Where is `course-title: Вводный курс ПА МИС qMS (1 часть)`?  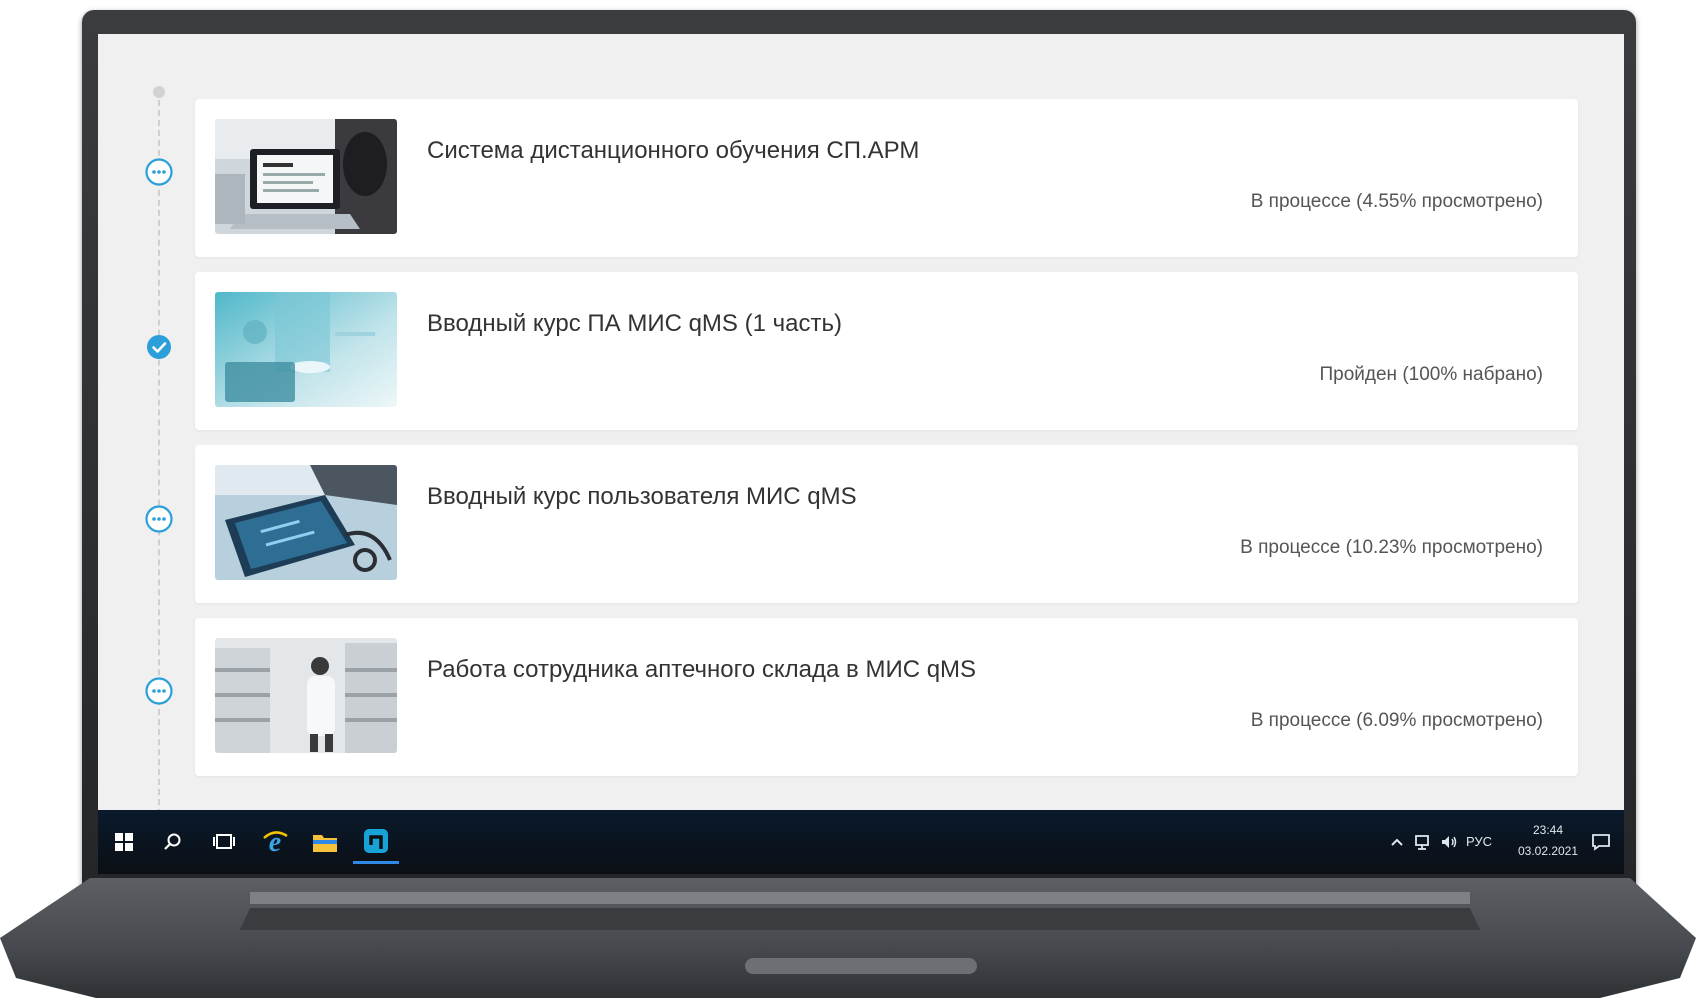 course-title: Вводный курс ПА МИС qMS (1 часть) is located at coordinates (634, 324).